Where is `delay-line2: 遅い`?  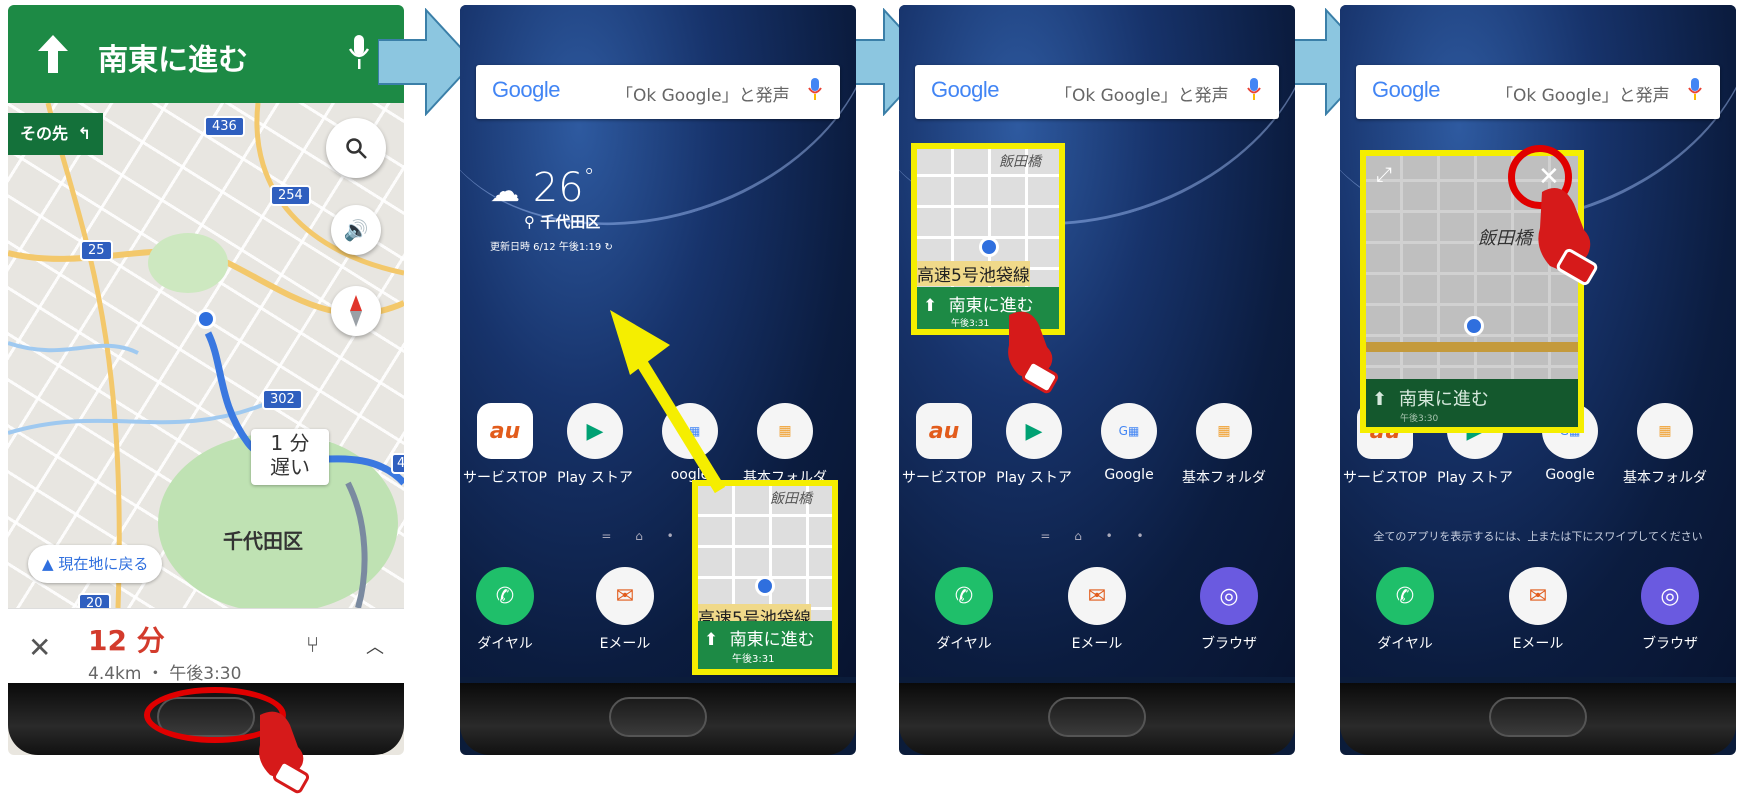
delay-line2: 遅い is located at coordinates (290, 467).